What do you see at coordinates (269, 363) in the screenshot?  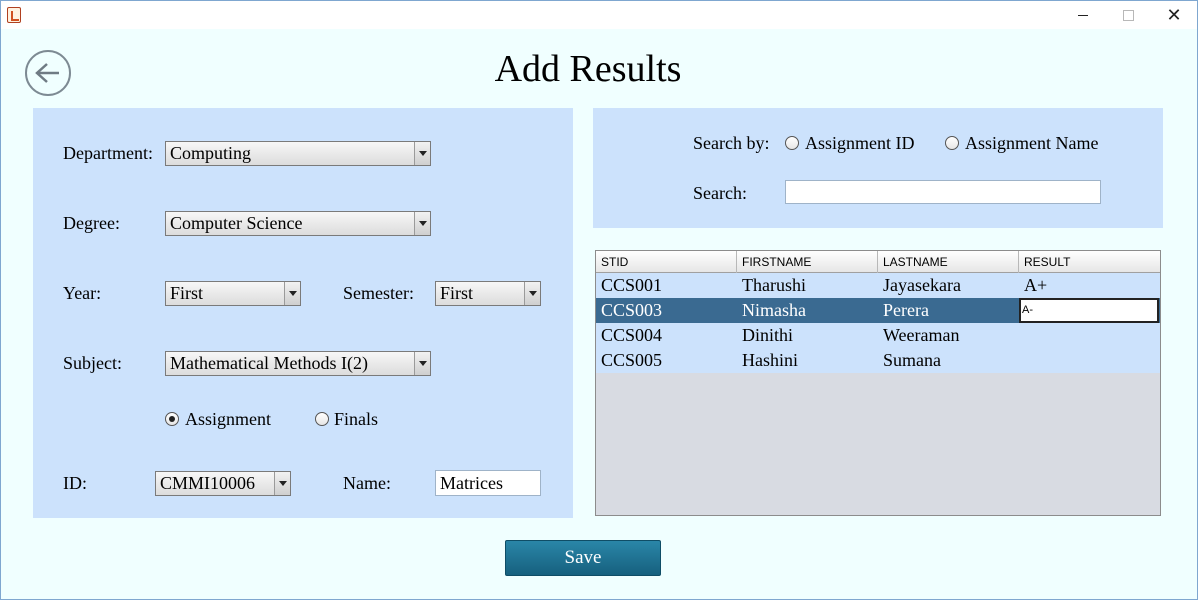 I see `subject-value: Mathematical Methods I(2)` at bounding box center [269, 363].